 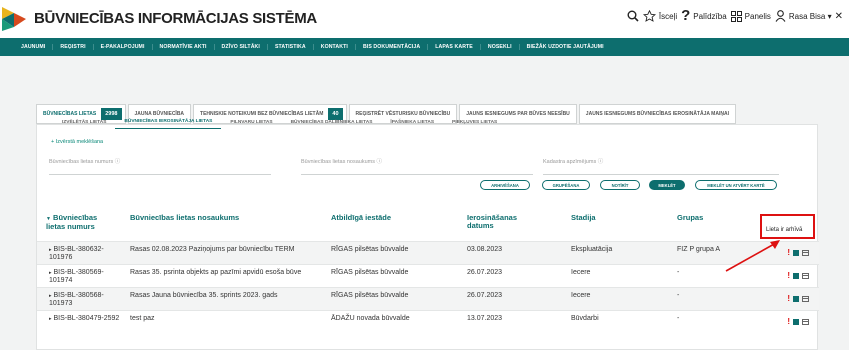 I want to click on help-link: ? Palīdzība, so click(x=704, y=15).